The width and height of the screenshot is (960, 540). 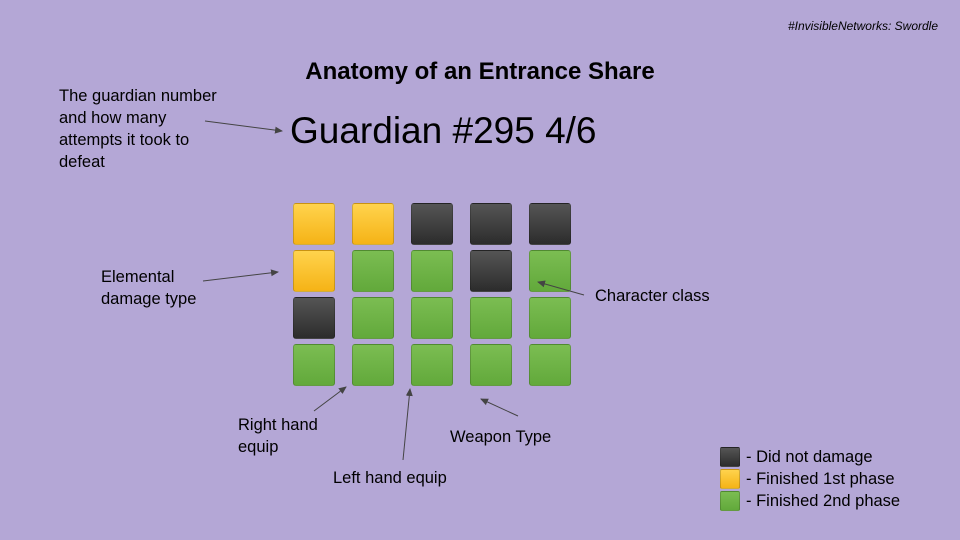 I want to click on arrow-elemental, so click(x=240, y=275).